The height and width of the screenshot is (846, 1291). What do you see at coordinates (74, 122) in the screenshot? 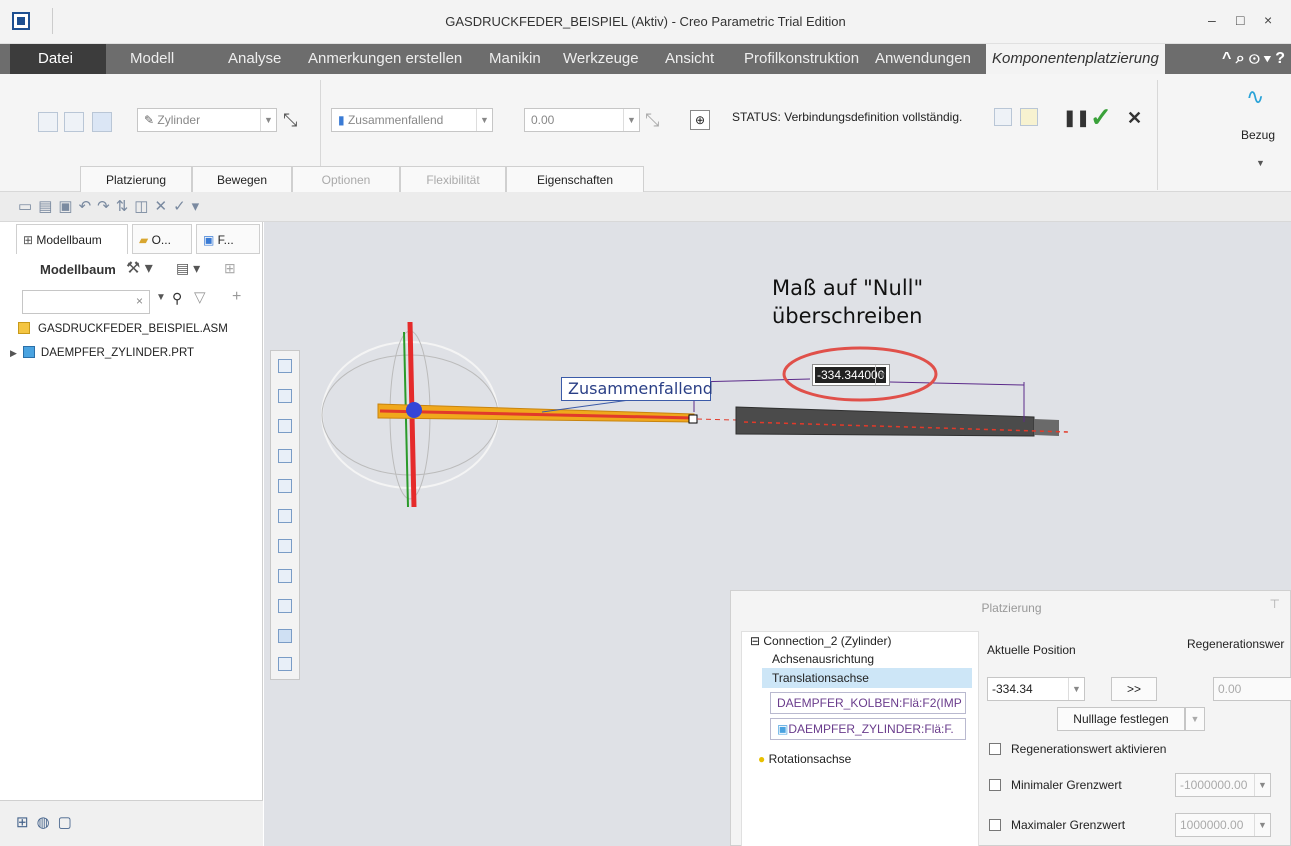
I see `constraint-icon` at bounding box center [74, 122].